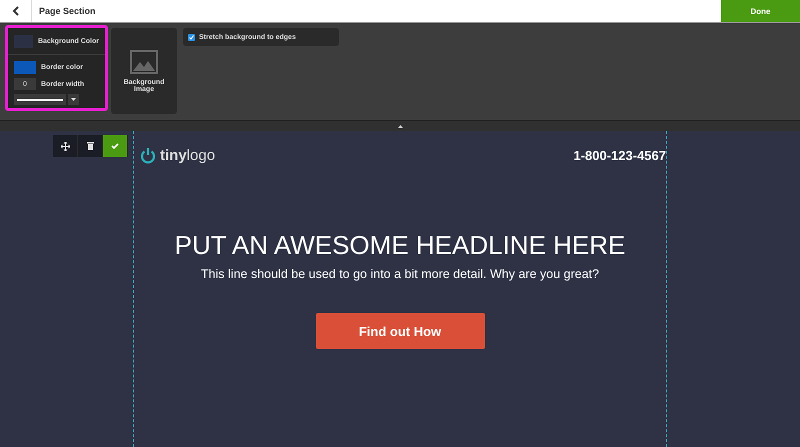  Describe the element at coordinates (144, 62) in the screenshot. I see `image-icon` at that location.